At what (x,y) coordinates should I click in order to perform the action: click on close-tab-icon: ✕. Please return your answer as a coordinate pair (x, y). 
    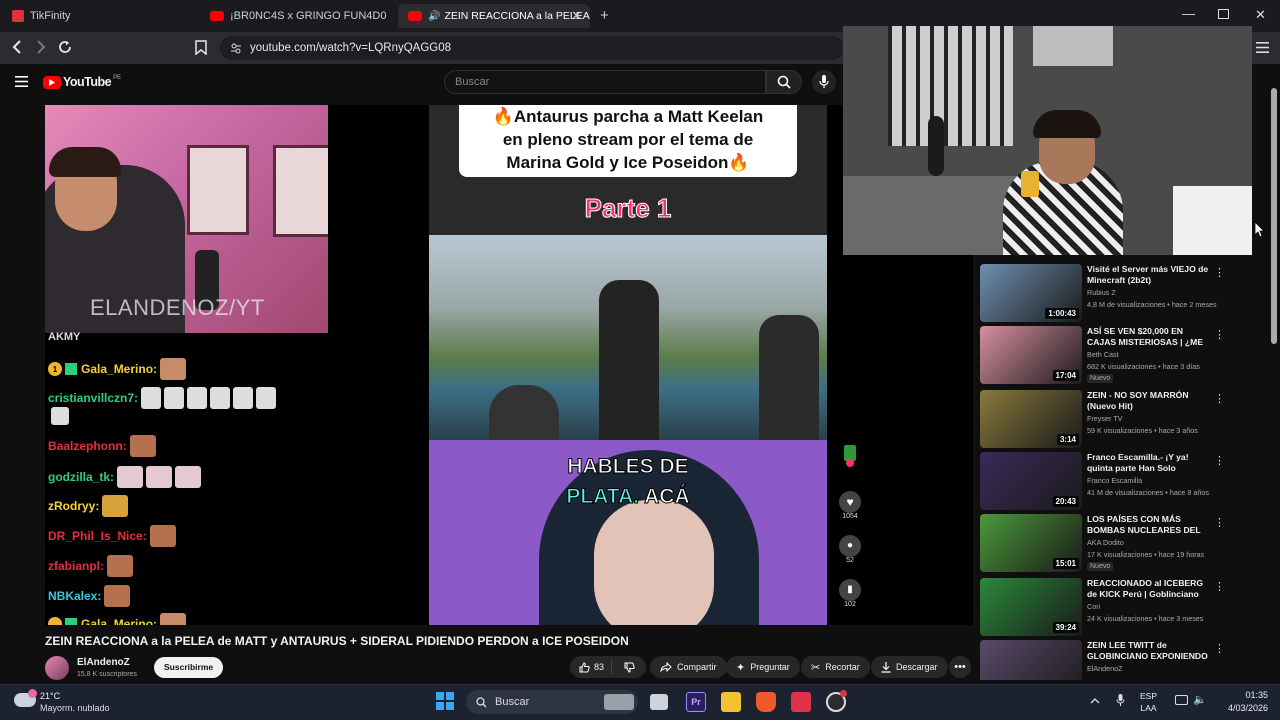
    Looking at the image, I should click on (576, 16).